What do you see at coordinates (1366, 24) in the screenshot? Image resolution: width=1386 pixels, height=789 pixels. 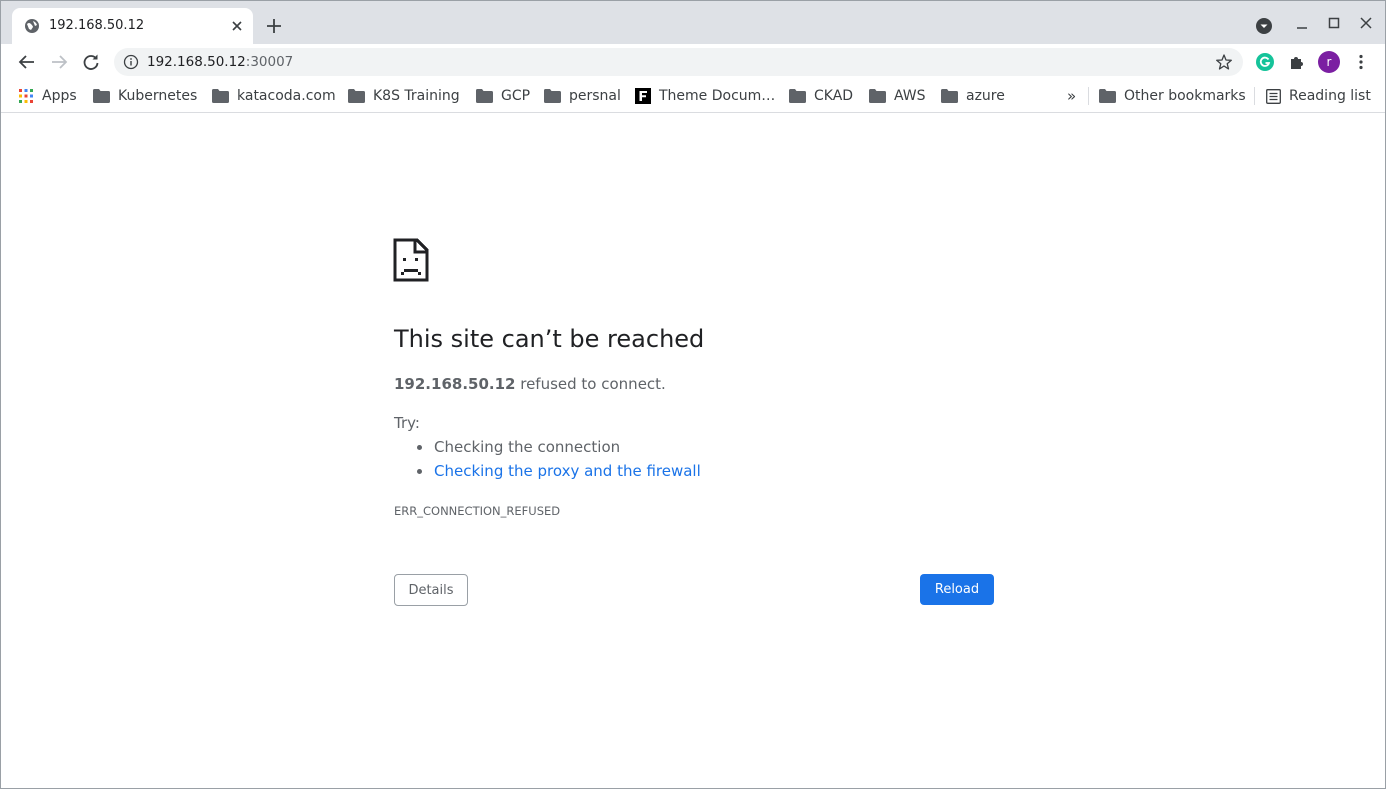 I see `close-window-icon` at bounding box center [1366, 24].